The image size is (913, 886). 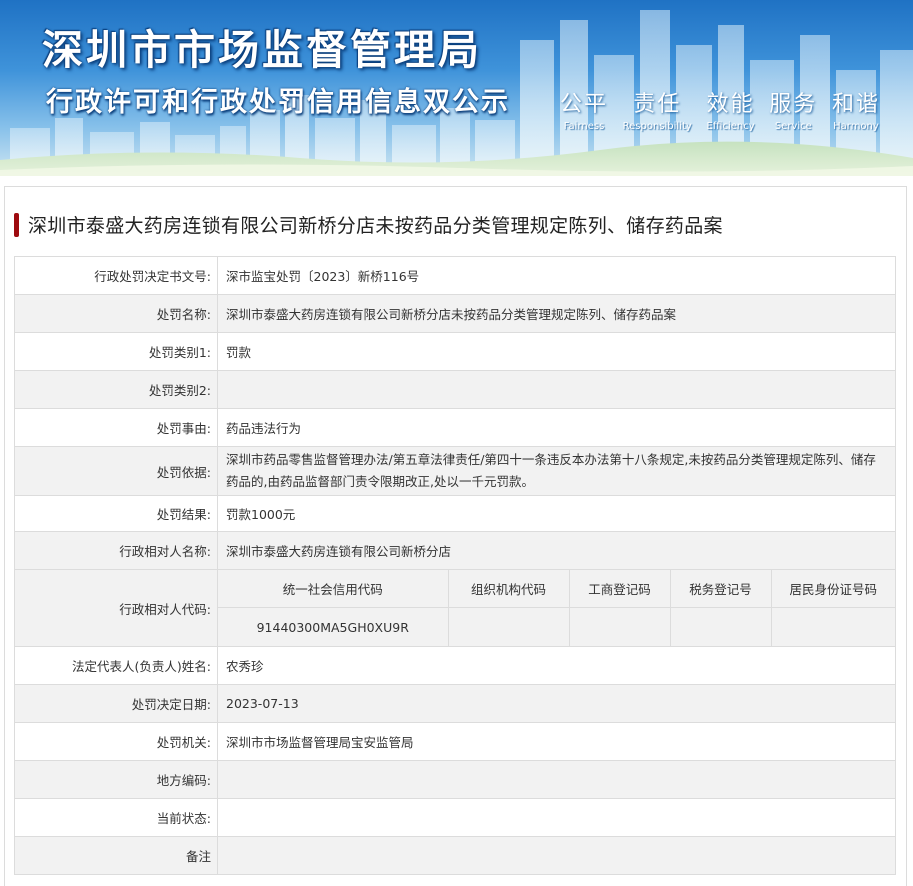 What do you see at coordinates (657, 126) in the screenshot?
I see `slogan-en: Responsibility` at bounding box center [657, 126].